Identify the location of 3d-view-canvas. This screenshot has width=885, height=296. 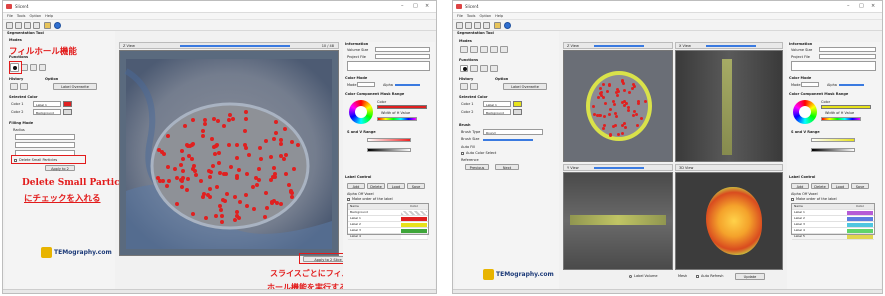
(729, 221).